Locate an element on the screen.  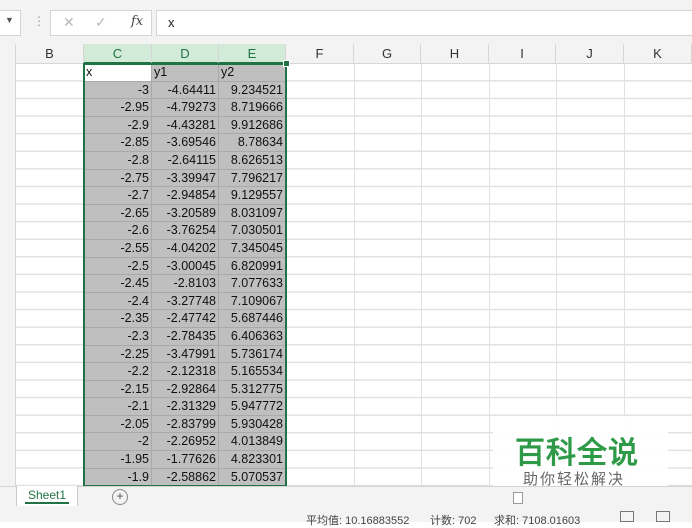
table-cell: -2.58862 is located at coordinates (185, 477).